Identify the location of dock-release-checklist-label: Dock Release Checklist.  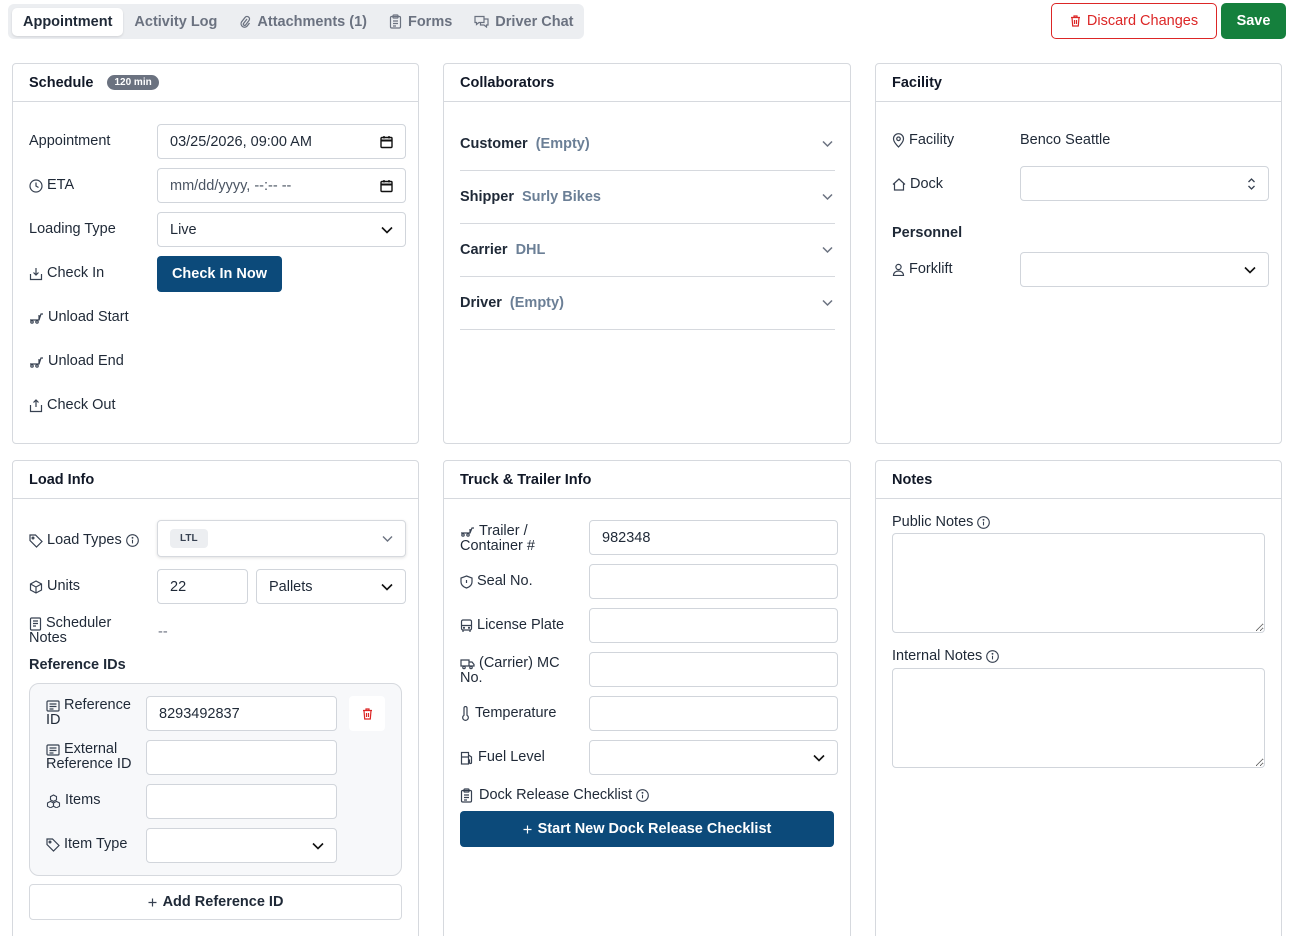
(554, 795).